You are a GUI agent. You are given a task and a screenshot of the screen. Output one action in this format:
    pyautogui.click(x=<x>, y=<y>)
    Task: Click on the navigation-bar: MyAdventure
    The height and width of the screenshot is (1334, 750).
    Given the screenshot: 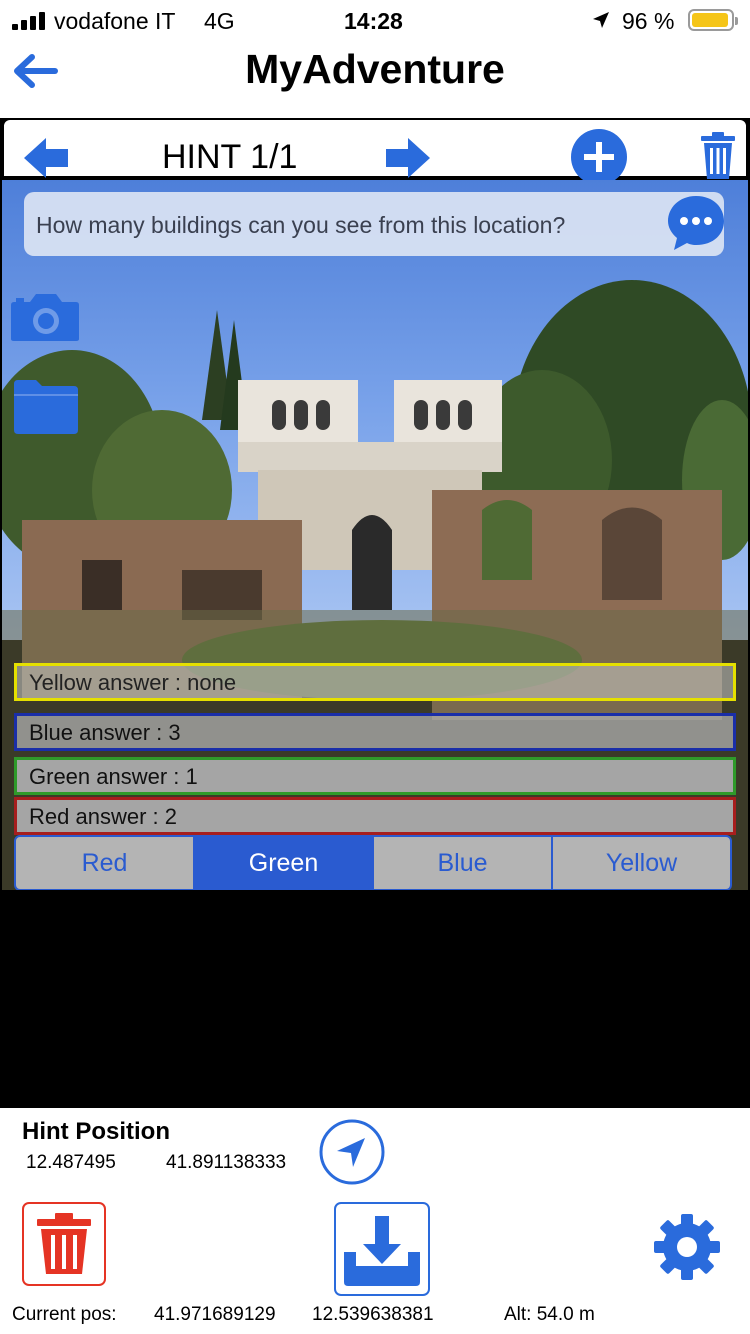 What is the action you would take?
    pyautogui.click(x=375, y=80)
    